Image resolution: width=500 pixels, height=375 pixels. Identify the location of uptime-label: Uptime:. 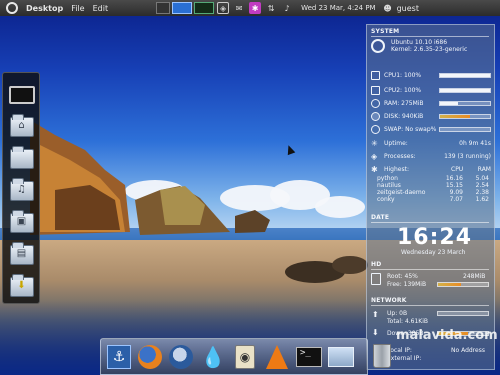
(396, 143).